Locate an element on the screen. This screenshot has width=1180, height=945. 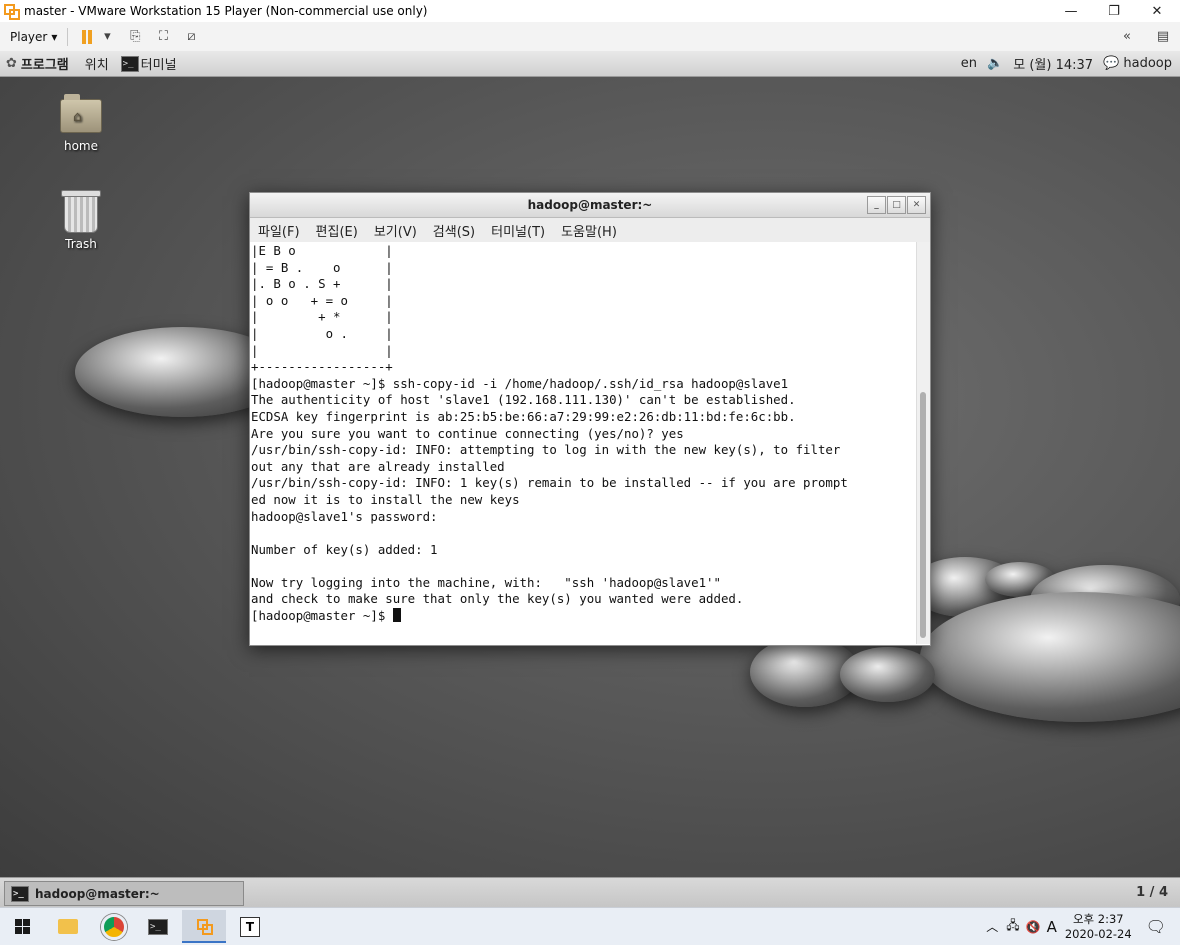
menu-terminal: 터미널(T) is located at coordinates (518, 230).